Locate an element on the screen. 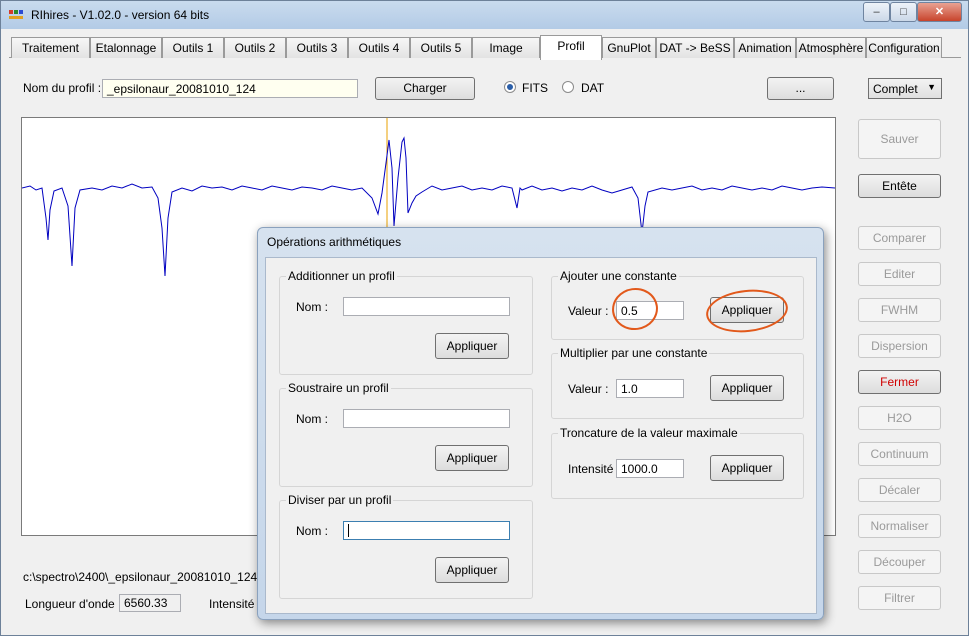 The height and width of the screenshot is (636, 969). filter-button: Filtrer is located at coordinates (899, 598).